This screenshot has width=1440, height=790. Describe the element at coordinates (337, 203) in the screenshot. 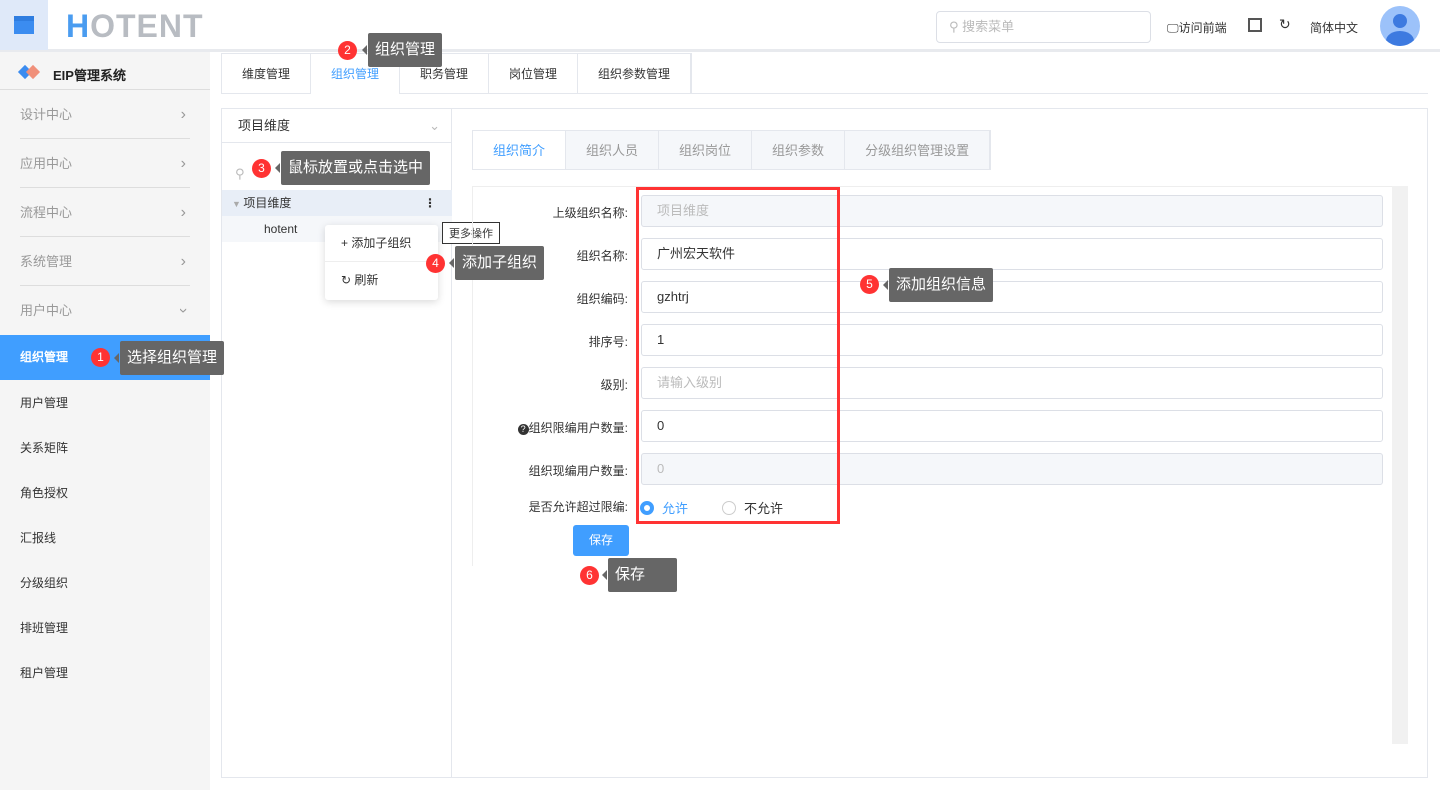

I see `tree-node-root: ▼ 项目维度 ⋮` at that location.